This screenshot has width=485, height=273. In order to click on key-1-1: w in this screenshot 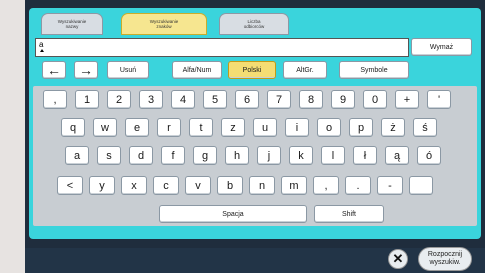, I will do `click(105, 127)`.